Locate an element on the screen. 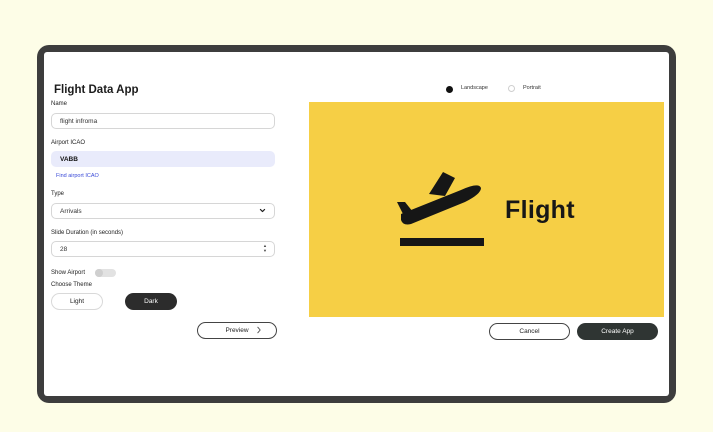  name-field is located at coordinates (163, 121).